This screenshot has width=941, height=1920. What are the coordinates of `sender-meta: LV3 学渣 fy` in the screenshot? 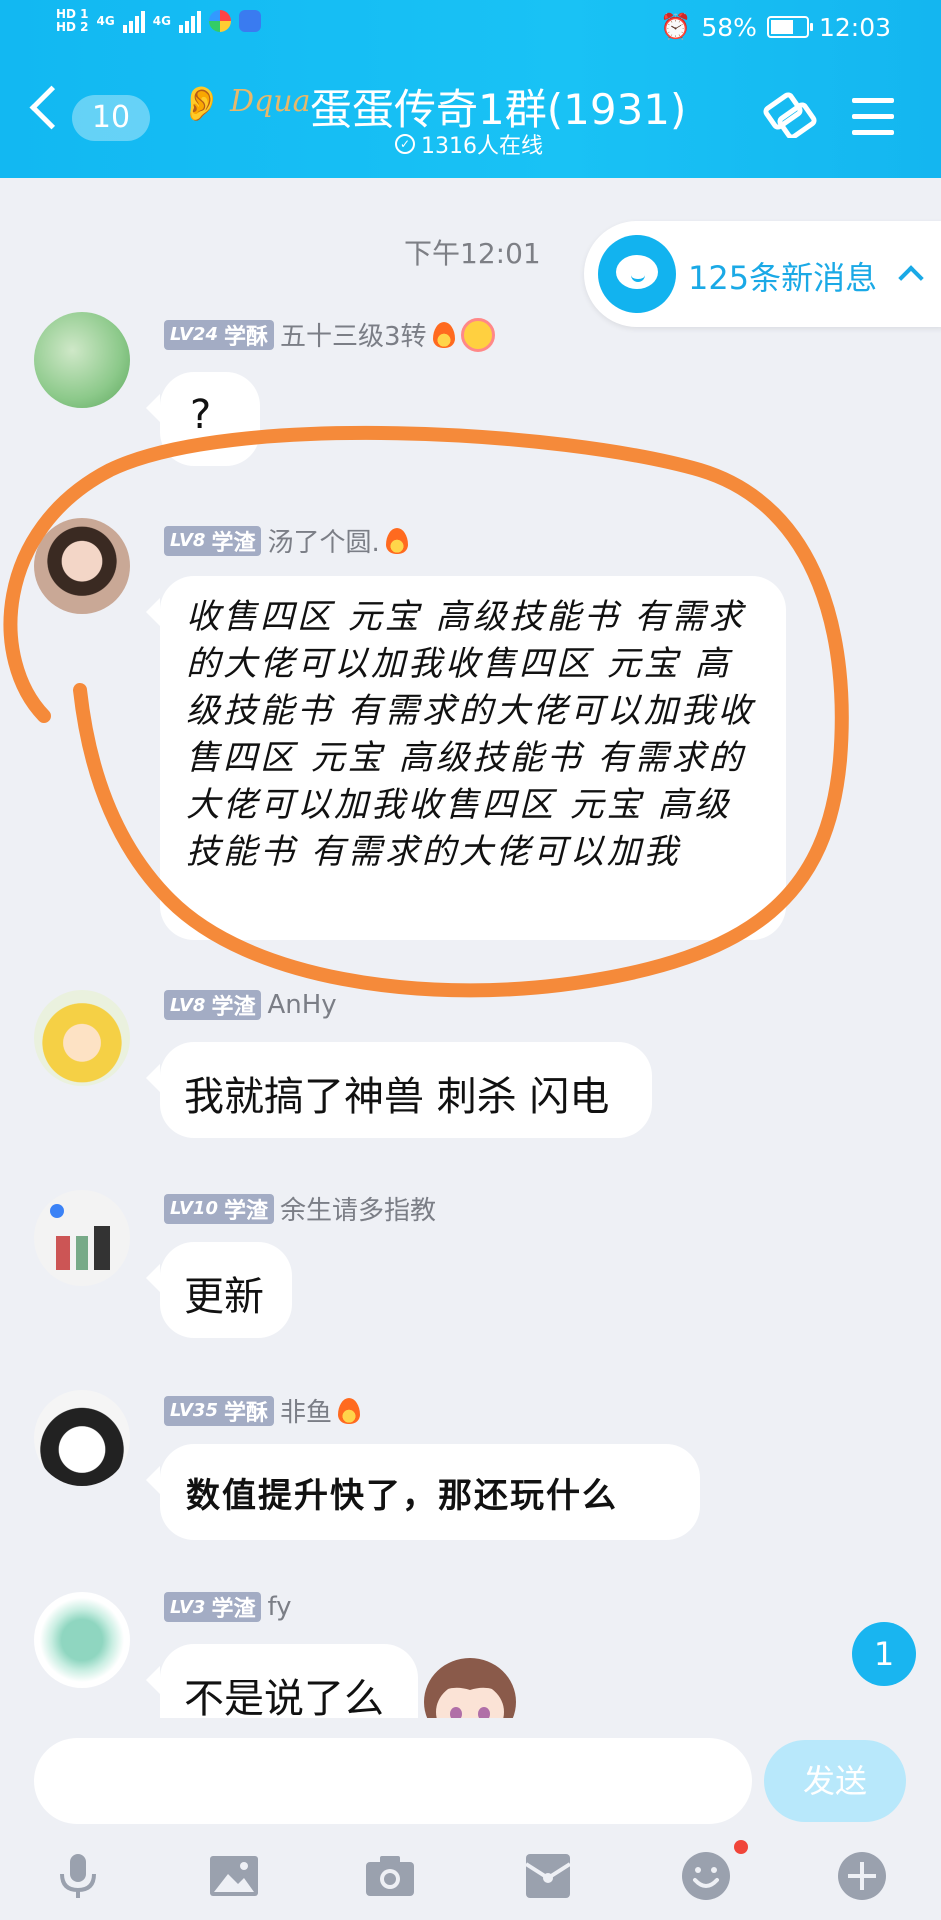 It's located at (228, 1607).